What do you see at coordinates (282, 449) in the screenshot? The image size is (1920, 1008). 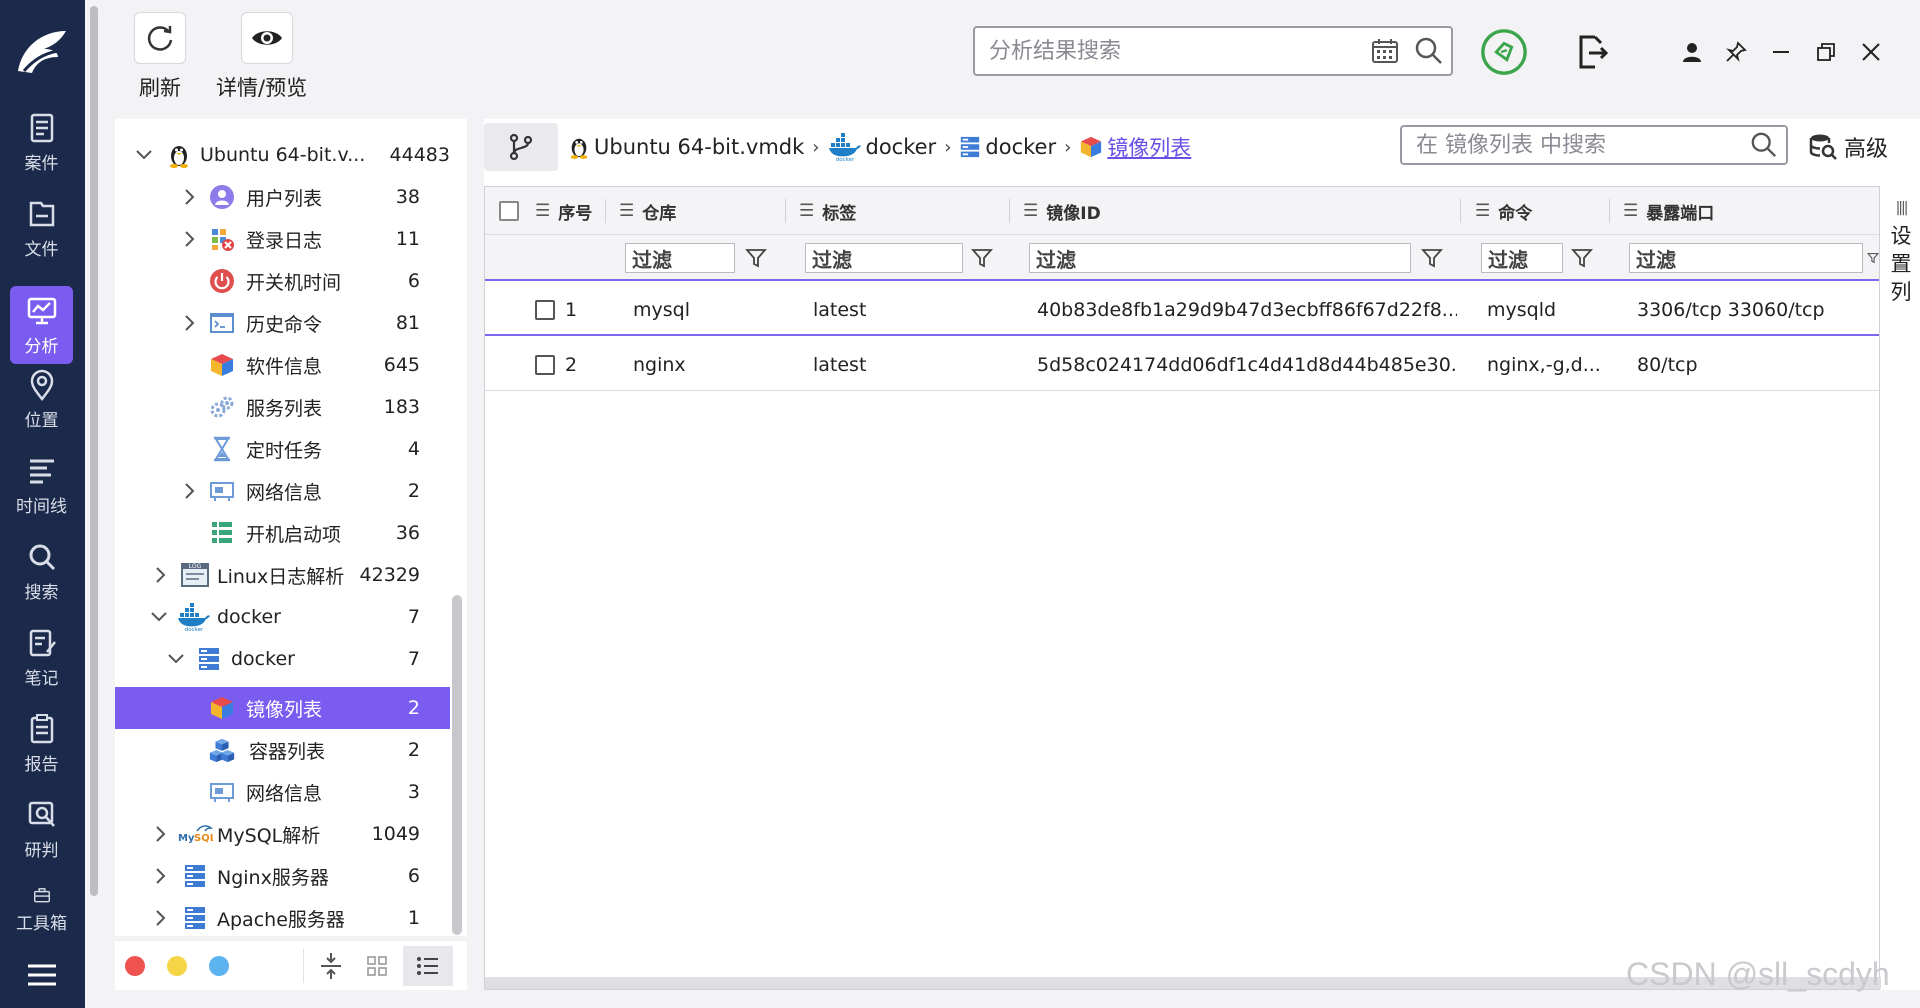 I see `tree-node-cron: 定时任务 4` at bounding box center [282, 449].